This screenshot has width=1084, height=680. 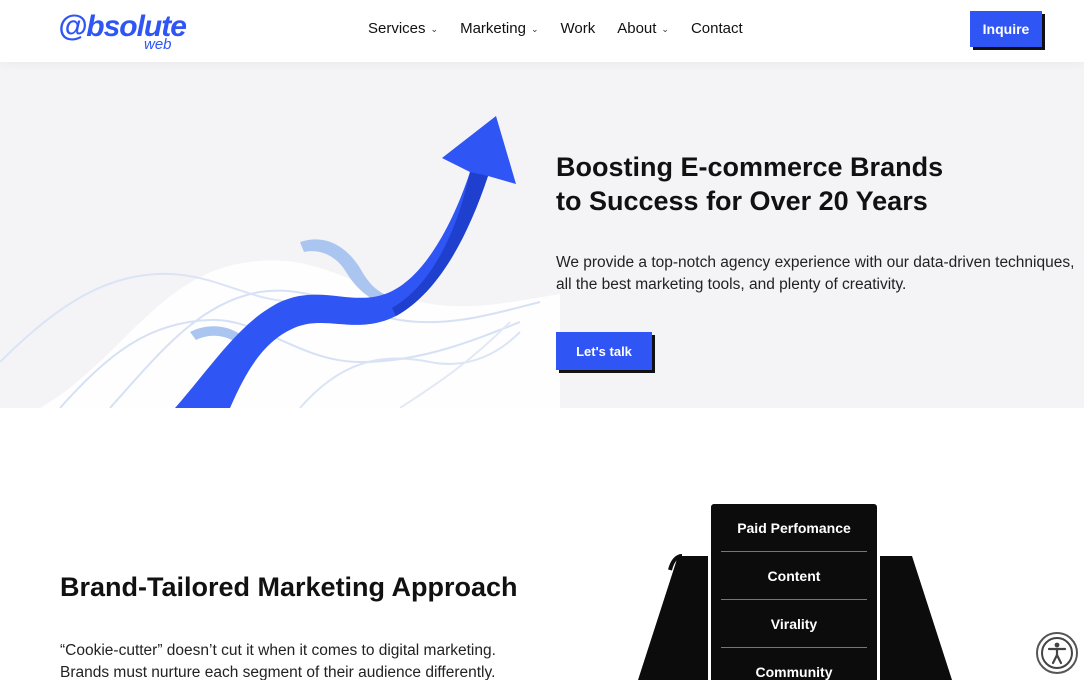 What do you see at coordinates (397, 28) in the screenshot?
I see `nav-item-label: Services` at bounding box center [397, 28].